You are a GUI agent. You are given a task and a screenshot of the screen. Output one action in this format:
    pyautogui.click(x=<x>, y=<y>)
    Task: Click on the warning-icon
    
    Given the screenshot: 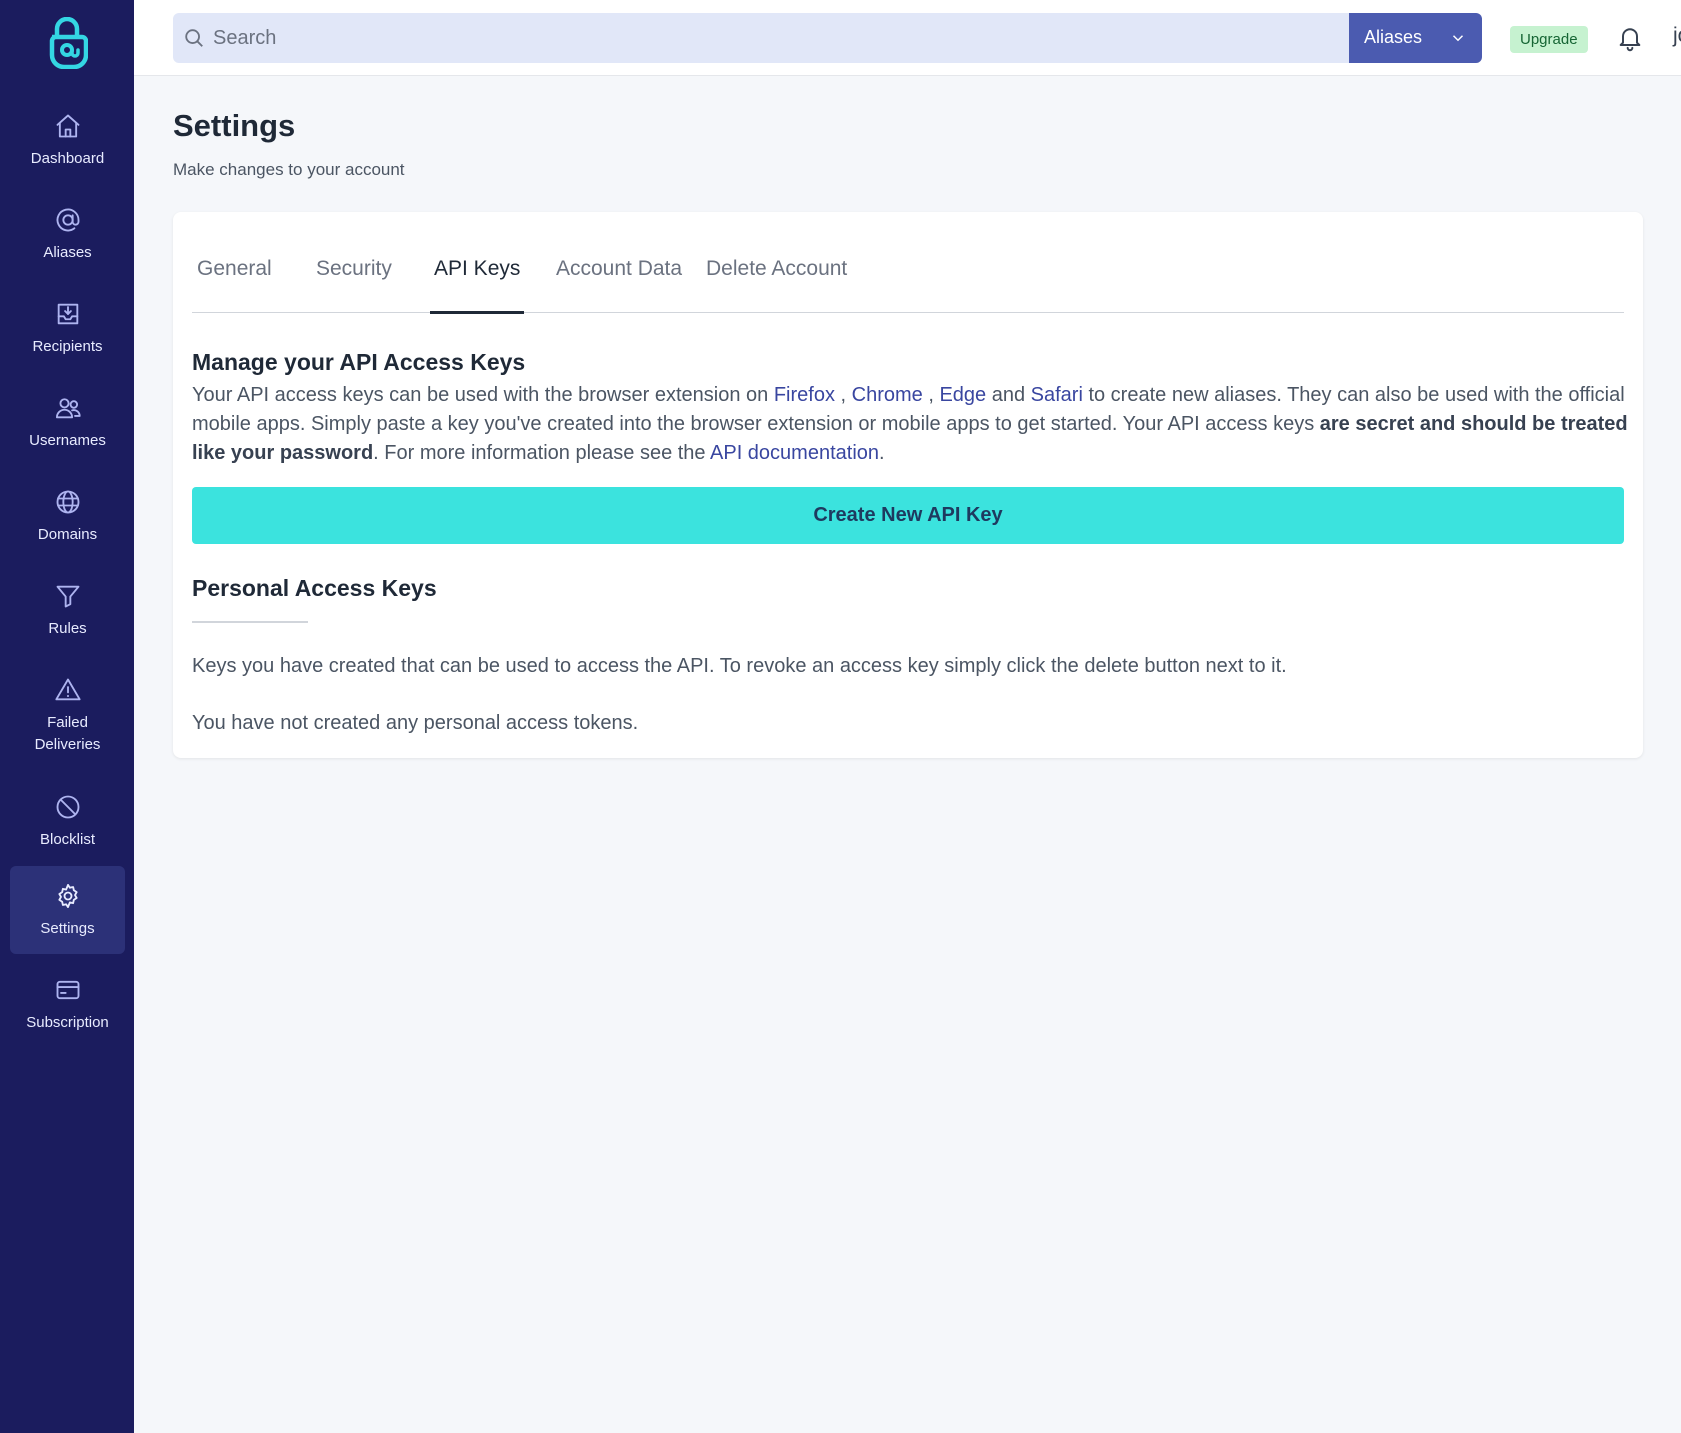 What is the action you would take?
    pyautogui.click(x=68, y=690)
    